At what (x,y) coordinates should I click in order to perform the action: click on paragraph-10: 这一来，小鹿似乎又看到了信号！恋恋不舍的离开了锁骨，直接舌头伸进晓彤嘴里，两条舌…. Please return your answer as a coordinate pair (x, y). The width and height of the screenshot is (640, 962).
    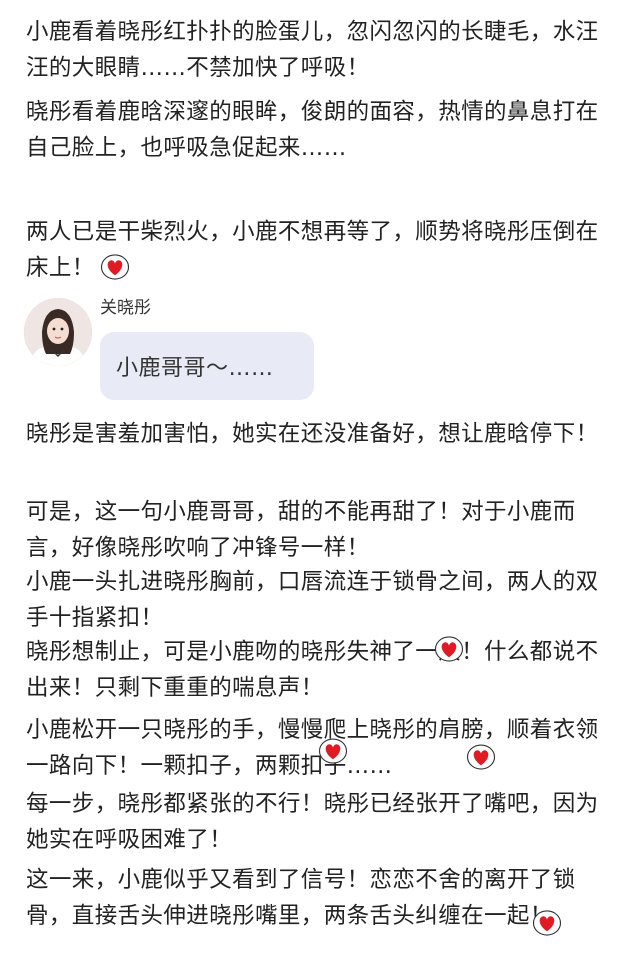
    Looking at the image, I should click on (301, 898).